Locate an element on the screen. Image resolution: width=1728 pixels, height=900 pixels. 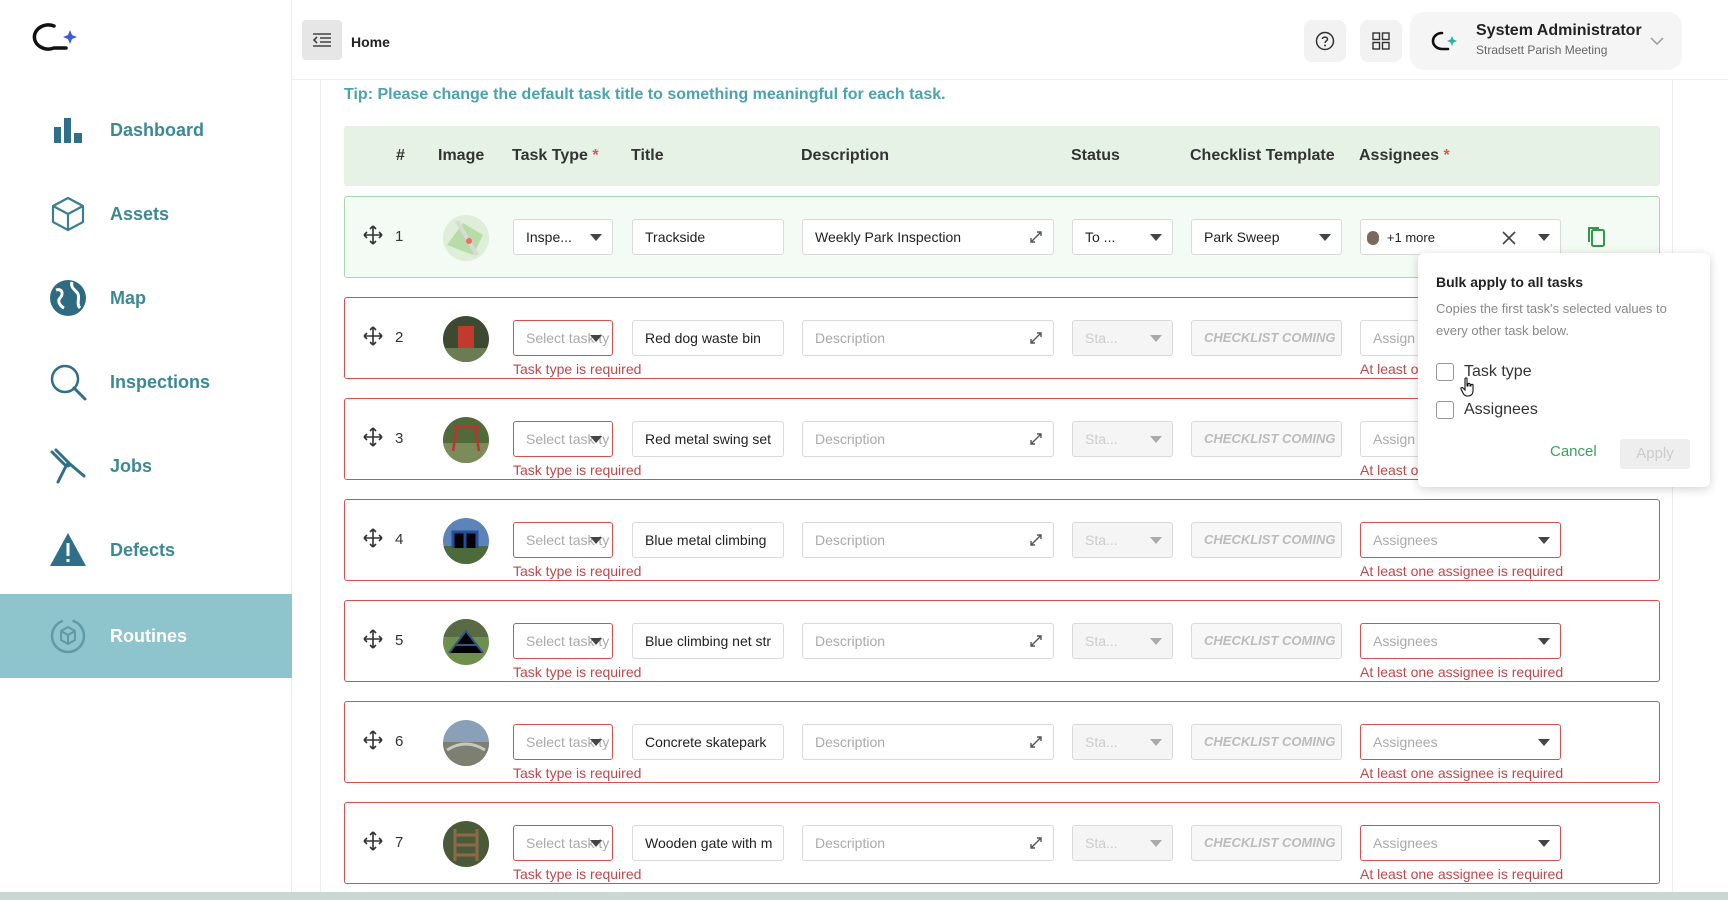
breadcrumb-home: Home is located at coordinates (370, 42).